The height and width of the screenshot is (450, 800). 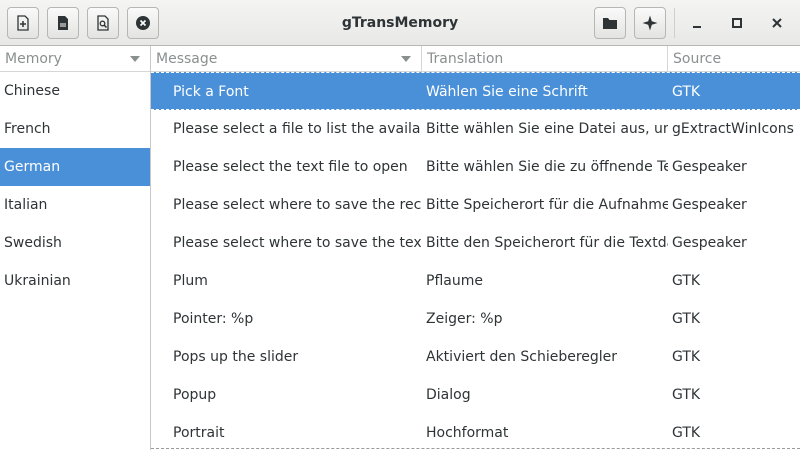 What do you see at coordinates (75, 243) in the screenshot?
I see `memory-item-swedish: Swedish` at bounding box center [75, 243].